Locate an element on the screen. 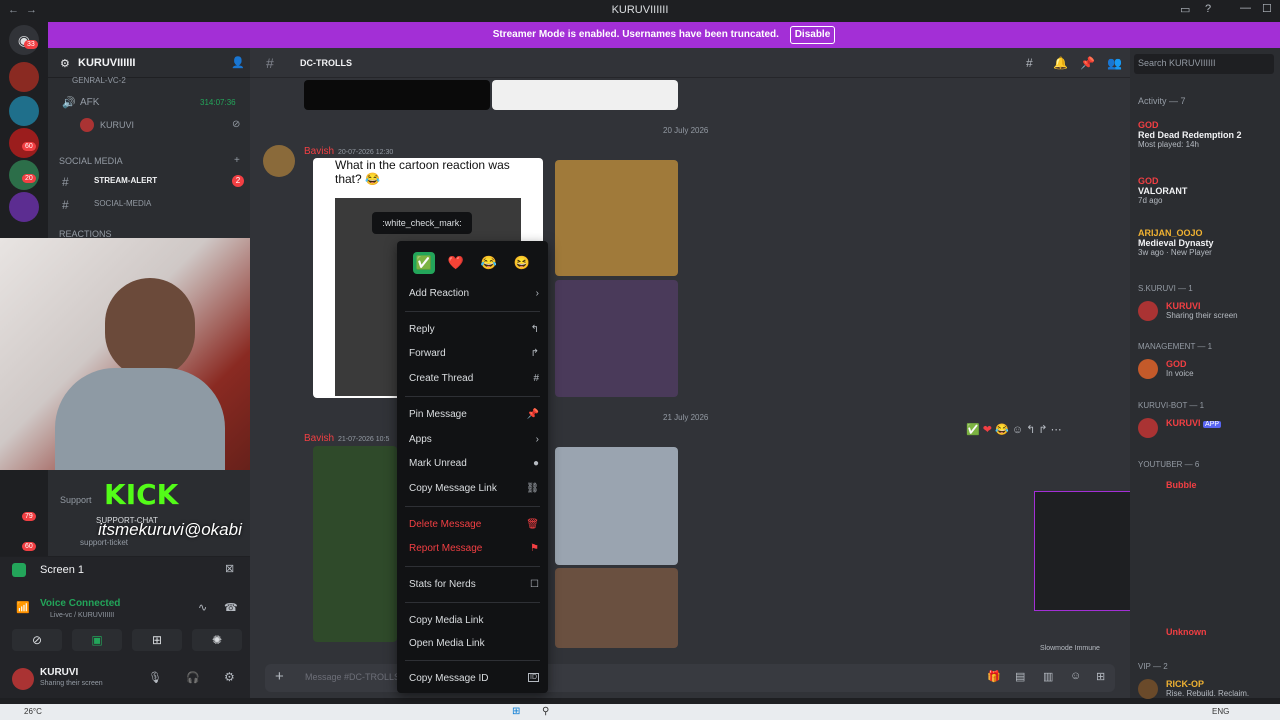 This screenshot has height=720, width=1280. menu-pin-message: Pin Message 📌 is located at coordinates (474, 416).